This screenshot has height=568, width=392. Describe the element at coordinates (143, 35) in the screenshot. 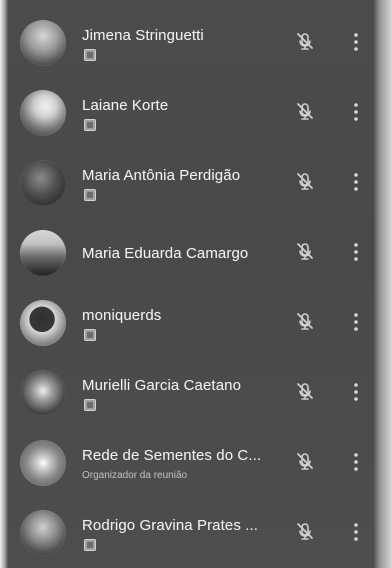

I see `participant-name: Jimena Stringuetti` at that location.